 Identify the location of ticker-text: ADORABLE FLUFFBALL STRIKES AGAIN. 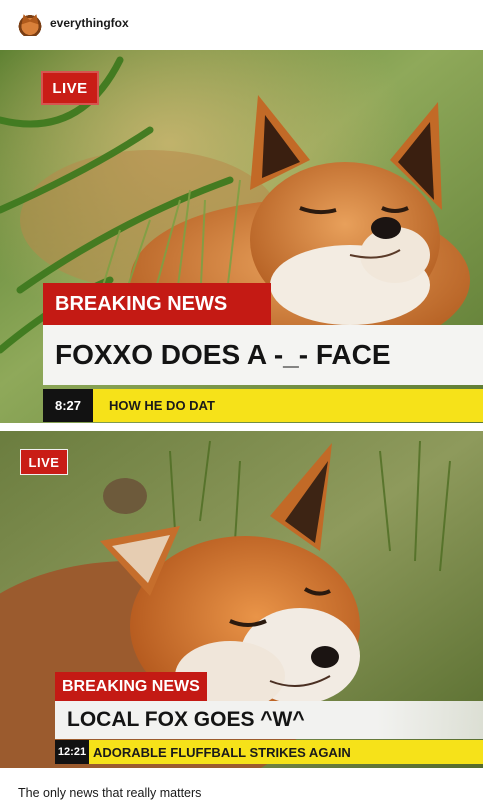
(222, 752).